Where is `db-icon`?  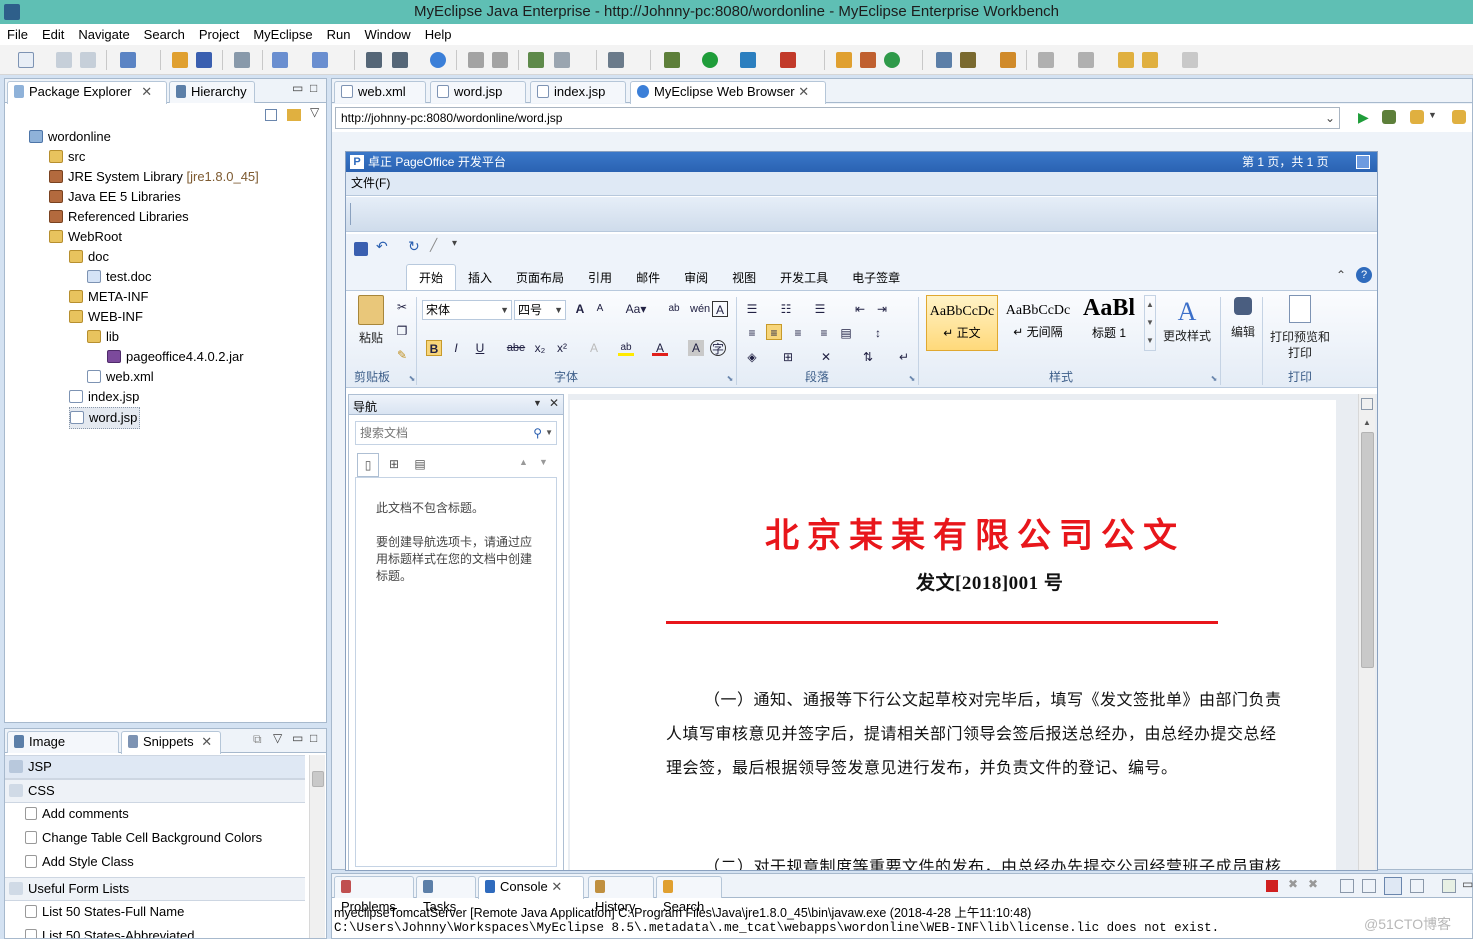
db-icon is located at coordinates (400, 60).